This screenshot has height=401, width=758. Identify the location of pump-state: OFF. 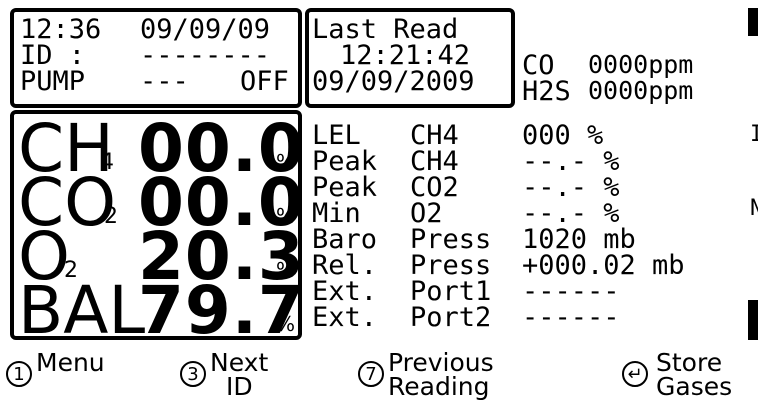
(264, 81).